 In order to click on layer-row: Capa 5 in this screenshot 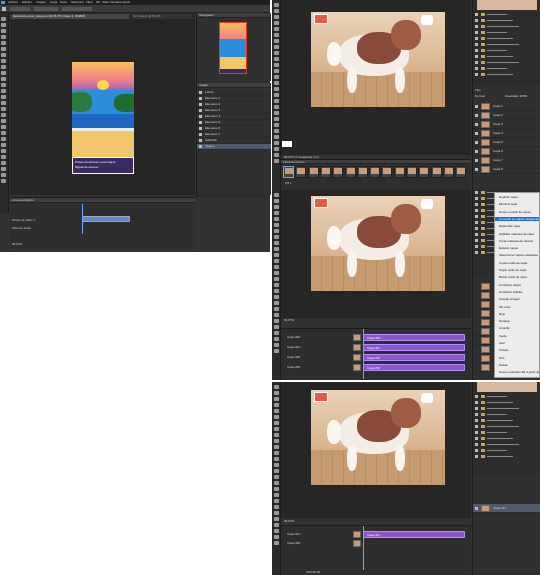, I will do `click(506, 142)`.